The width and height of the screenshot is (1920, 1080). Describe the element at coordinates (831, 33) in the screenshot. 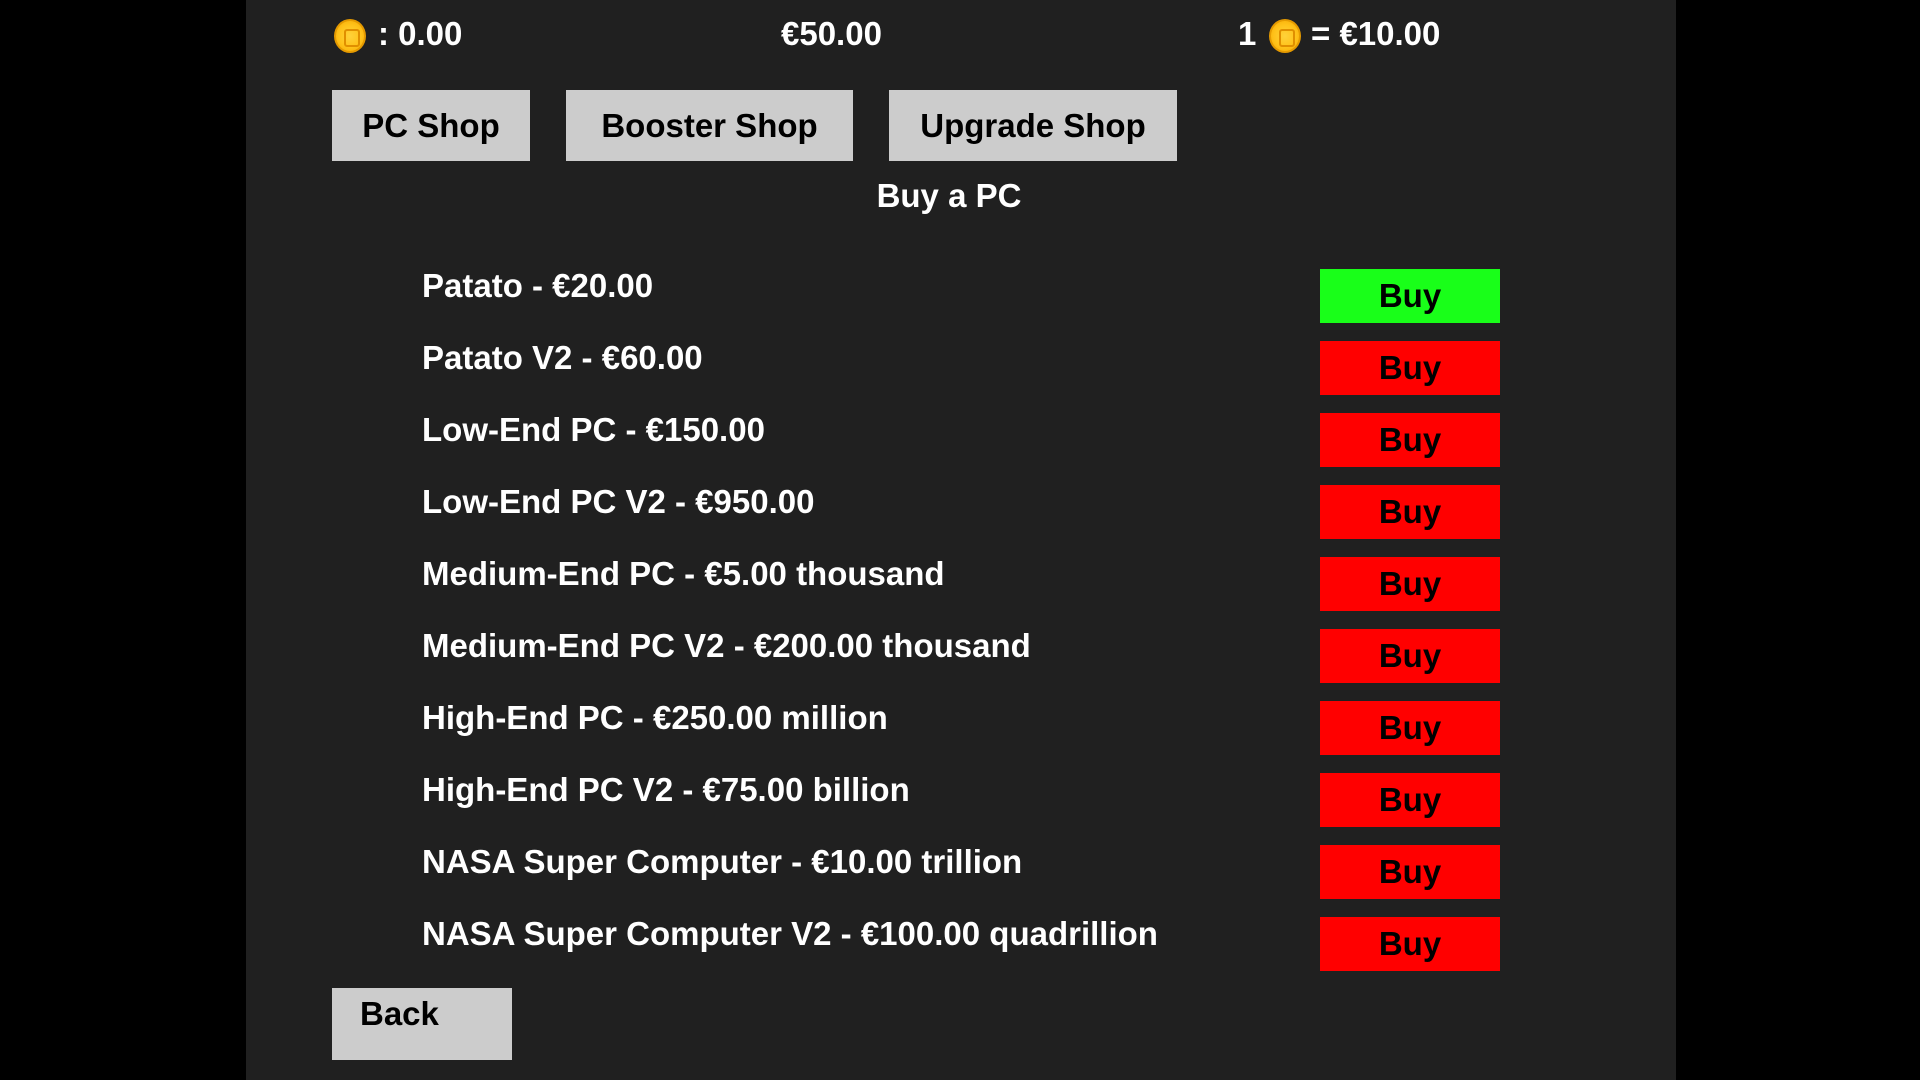

I see `money-balance: €50.00` at that location.